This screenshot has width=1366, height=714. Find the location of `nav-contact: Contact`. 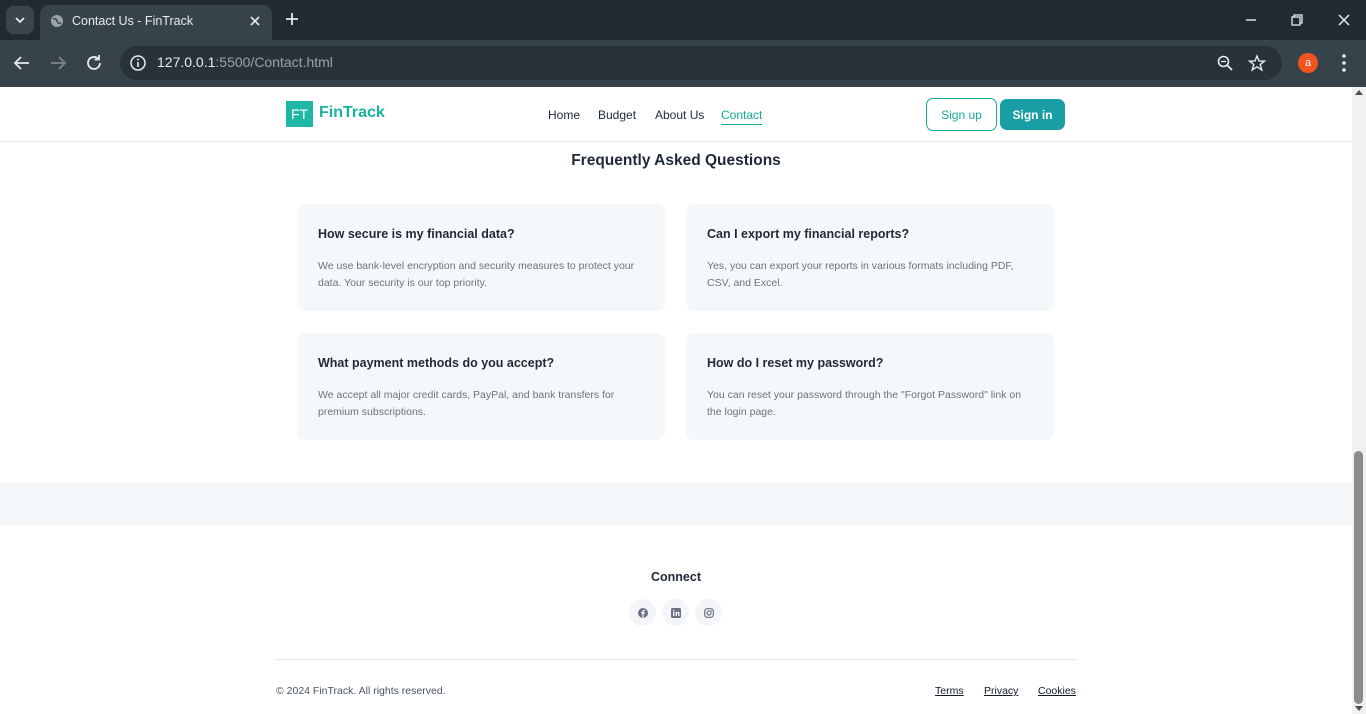

nav-contact: Contact is located at coordinates (742, 116).